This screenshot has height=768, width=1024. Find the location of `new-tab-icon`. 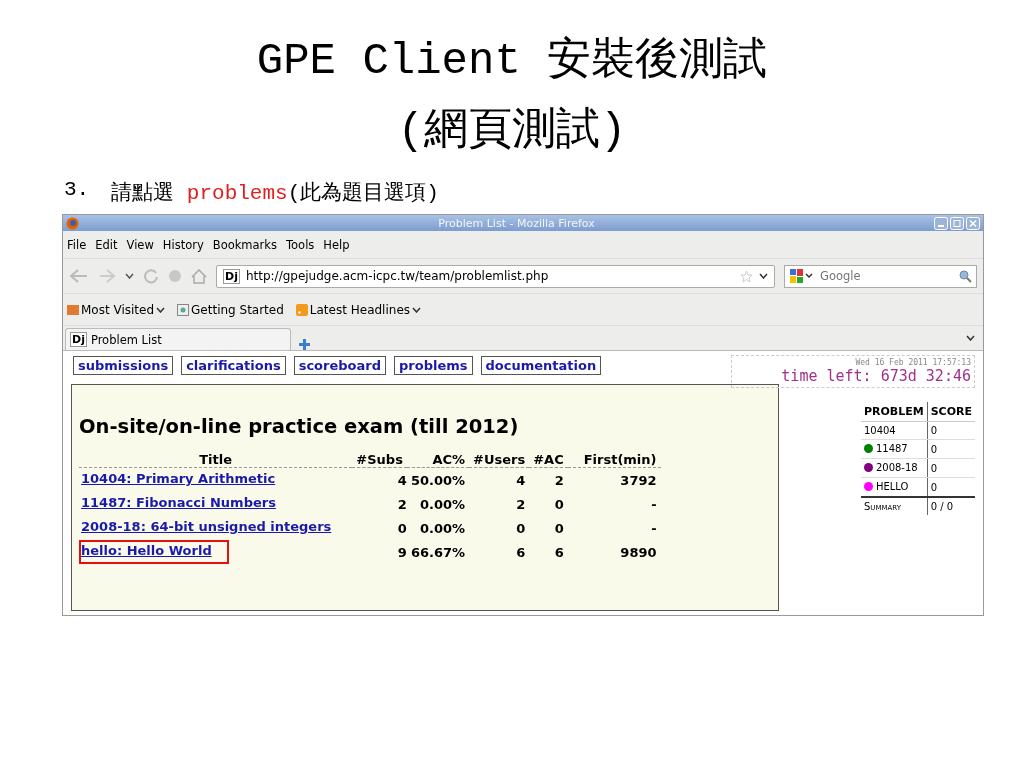

new-tab-icon is located at coordinates (304, 344).